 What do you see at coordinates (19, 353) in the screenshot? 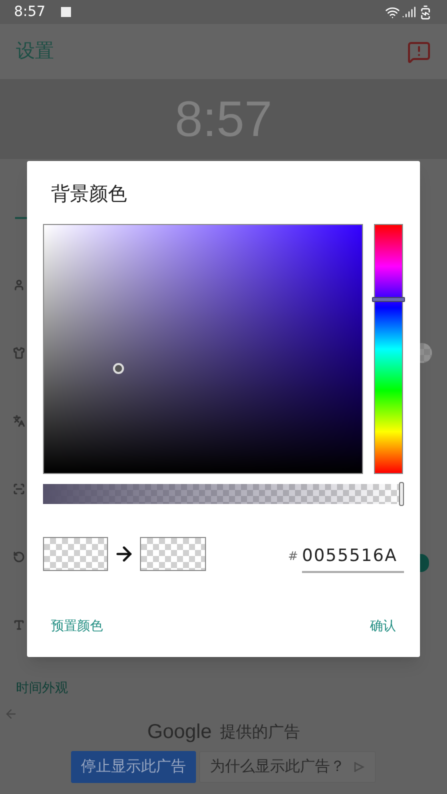
I see `shirt-icon` at bounding box center [19, 353].